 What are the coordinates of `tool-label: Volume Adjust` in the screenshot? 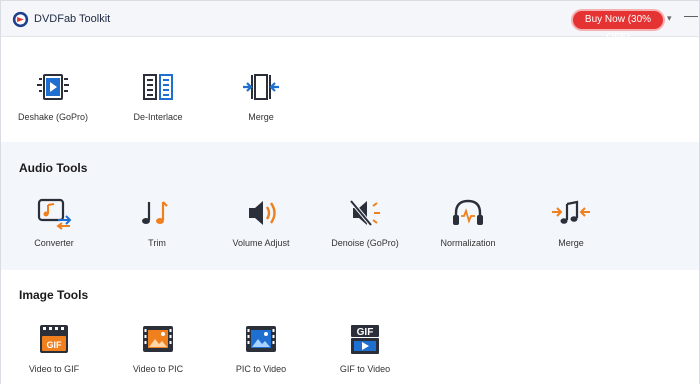 It's located at (261, 243).